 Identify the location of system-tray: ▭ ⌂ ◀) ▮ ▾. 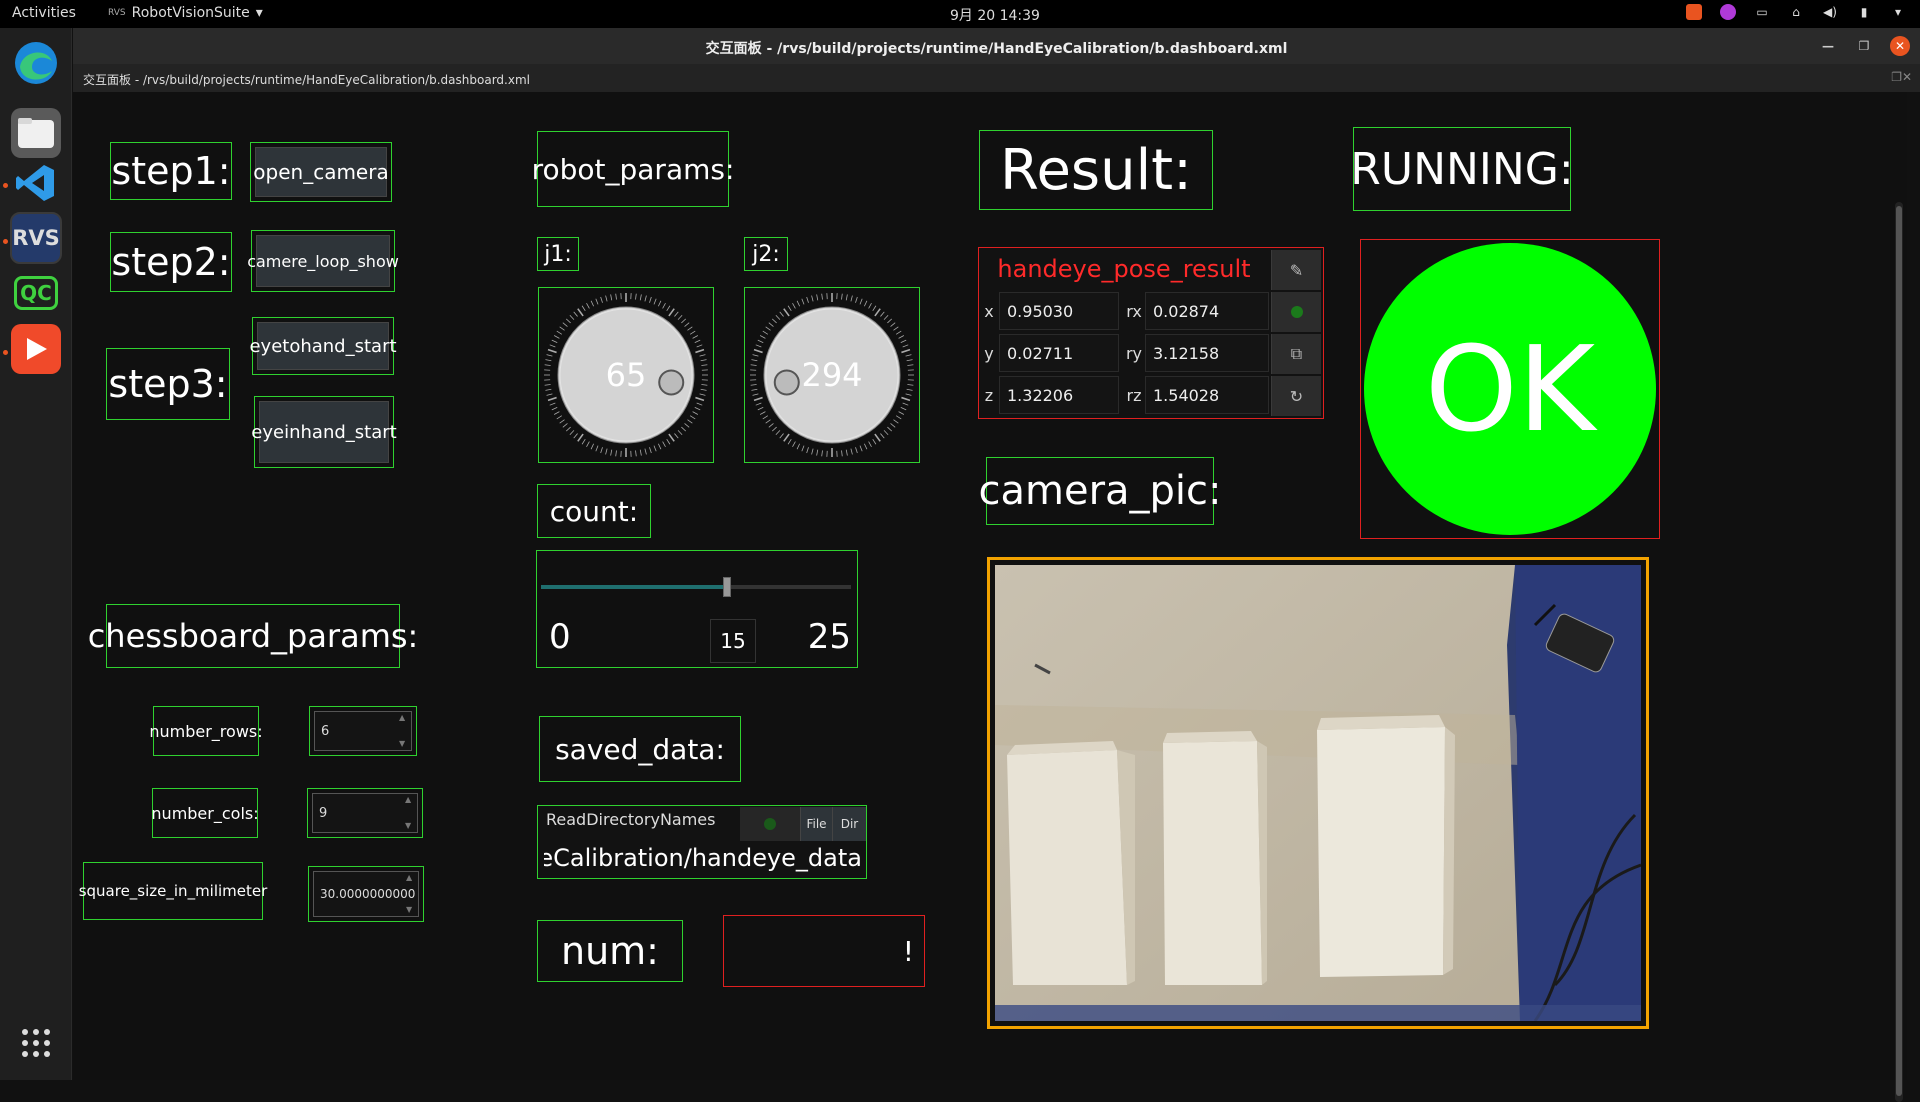
(1796, 12).